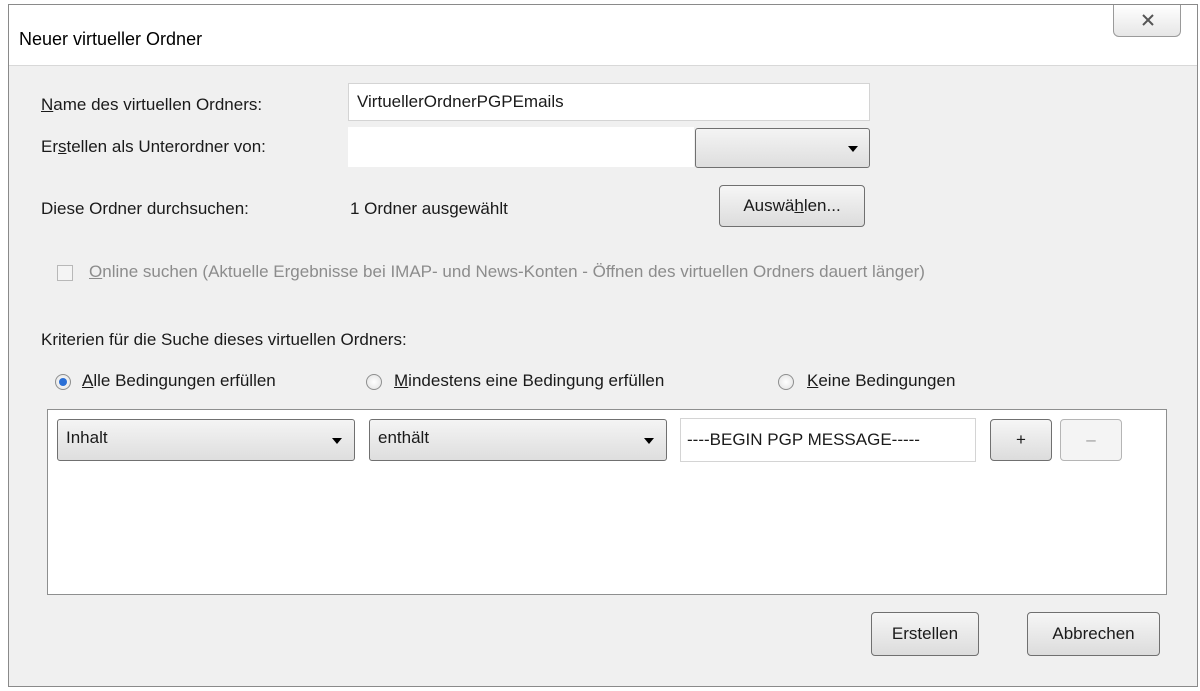  Describe the element at coordinates (521, 147) in the screenshot. I see `parent-folder-field` at that location.